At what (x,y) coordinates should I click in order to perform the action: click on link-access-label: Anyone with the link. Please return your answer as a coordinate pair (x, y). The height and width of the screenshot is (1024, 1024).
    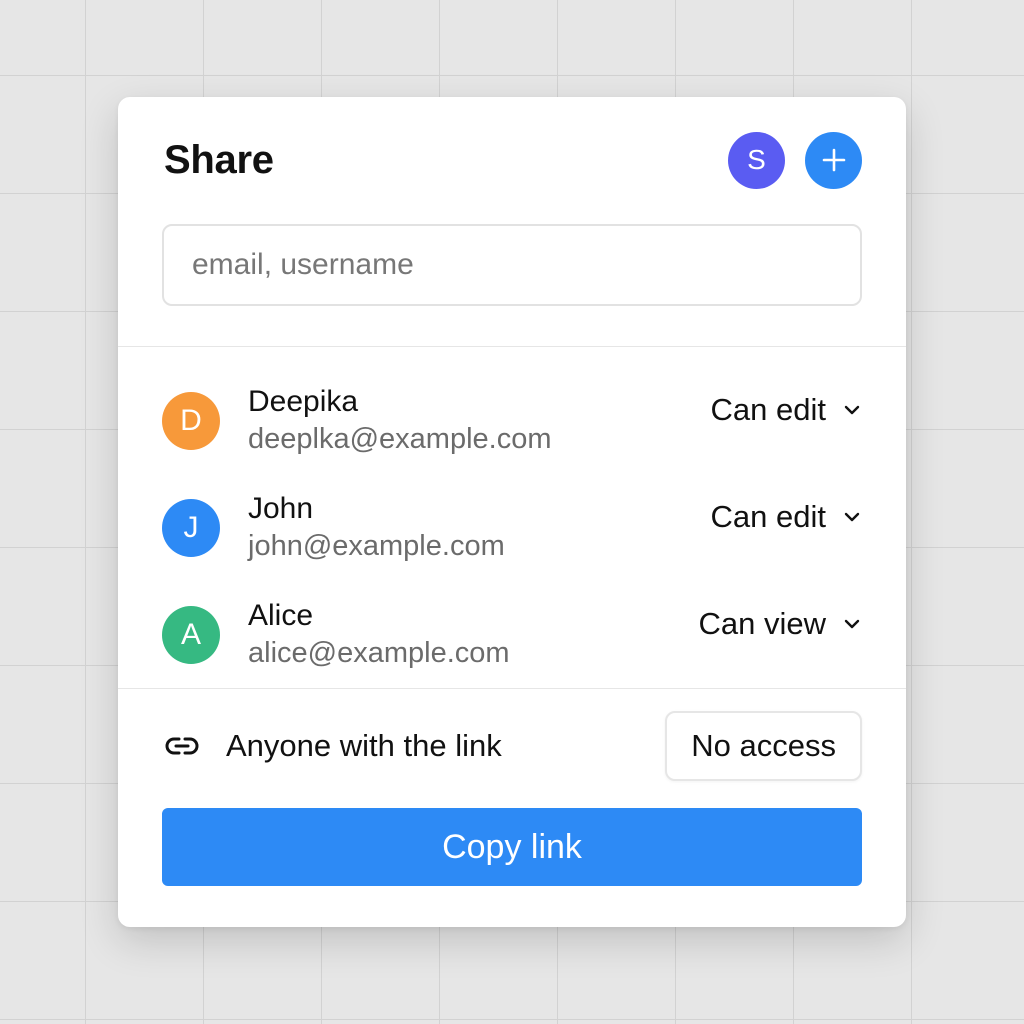
    Looking at the image, I should click on (364, 745).